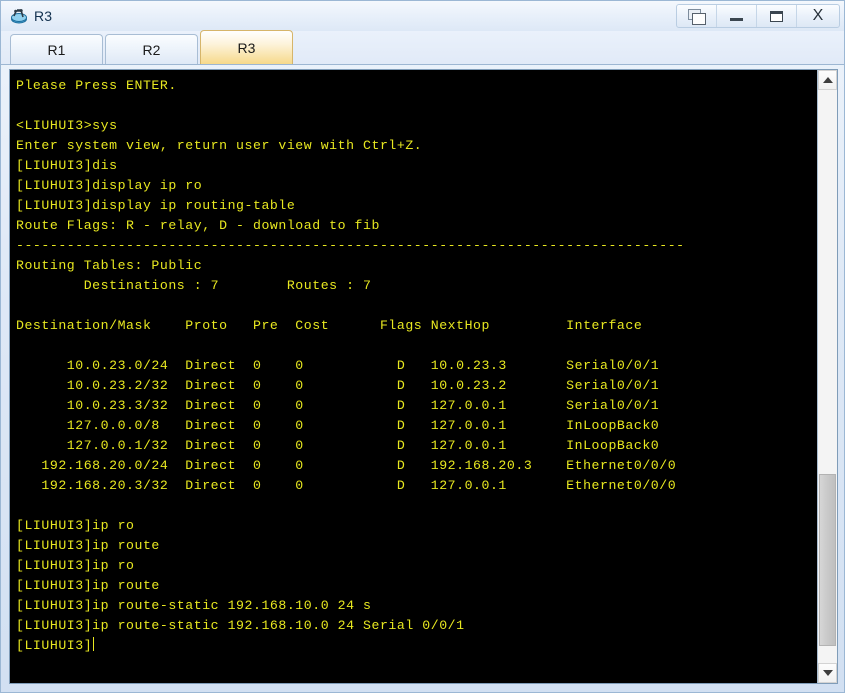 The height and width of the screenshot is (693, 845). I want to click on maximize-window-button, so click(777, 16).